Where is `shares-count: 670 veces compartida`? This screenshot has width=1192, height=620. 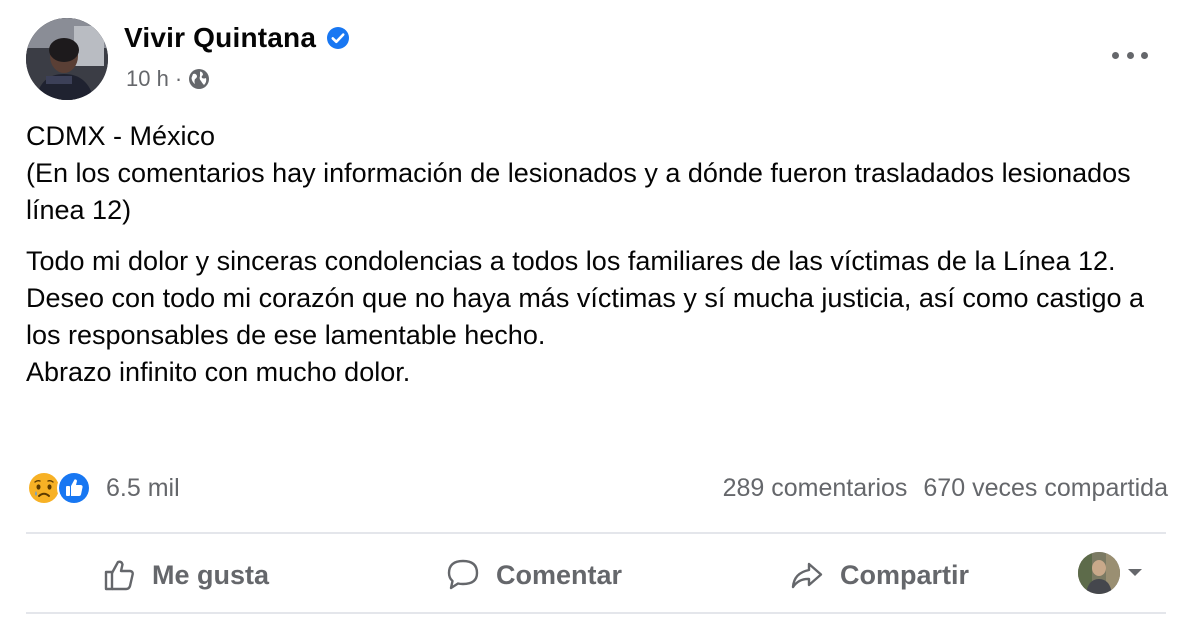
shares-count: 670 veces compartida is located at coordinates (1045, 488).